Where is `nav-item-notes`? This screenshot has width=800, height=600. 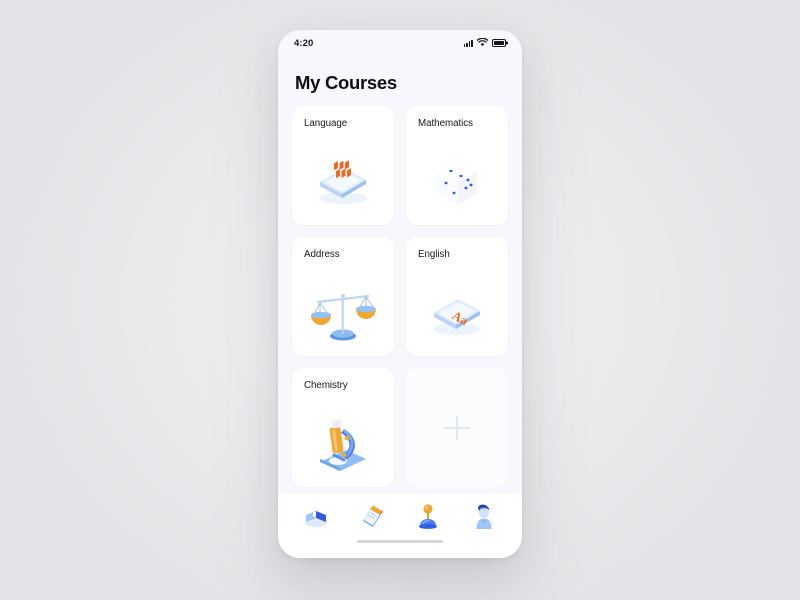 nav-item-notes is located at coordinates (372, 517).